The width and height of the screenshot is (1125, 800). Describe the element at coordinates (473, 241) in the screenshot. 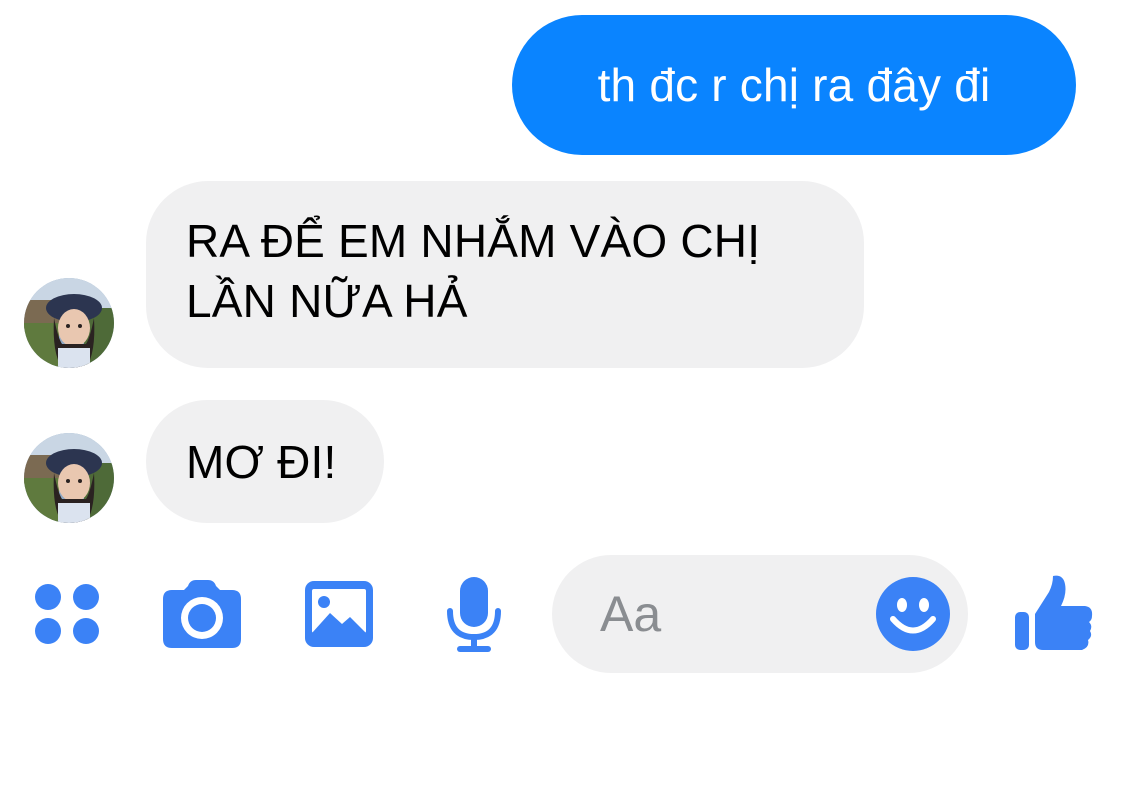

I see `message-text-line: RA ĐỂ EM NHẮM VÀO CHỊ` at that location.